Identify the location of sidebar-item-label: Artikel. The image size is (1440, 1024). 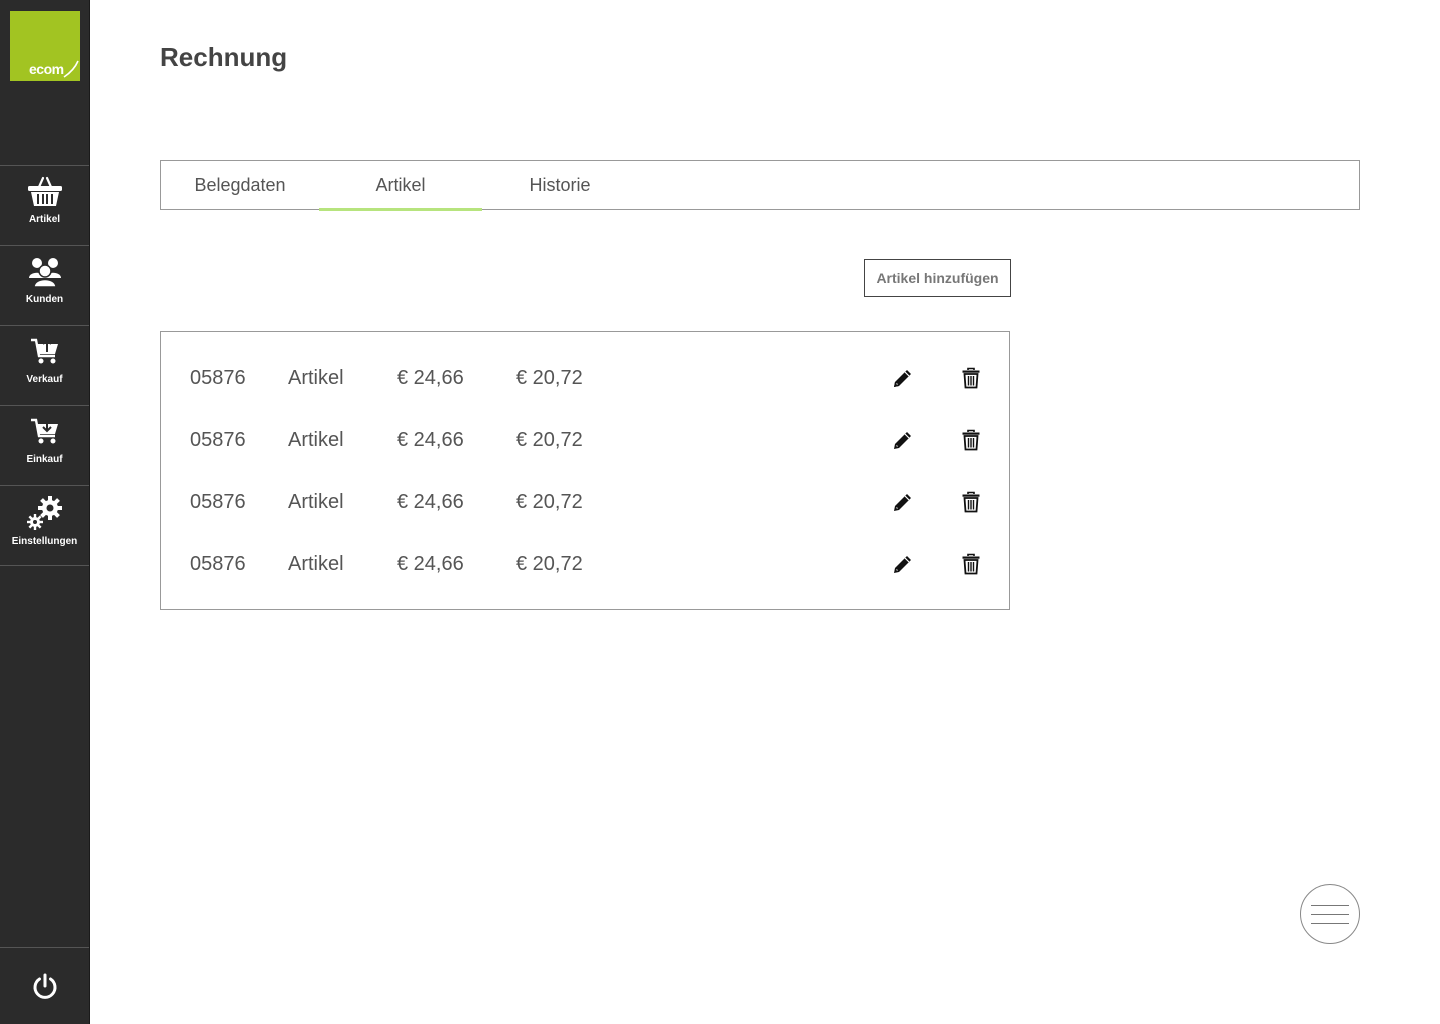
(44, 219).